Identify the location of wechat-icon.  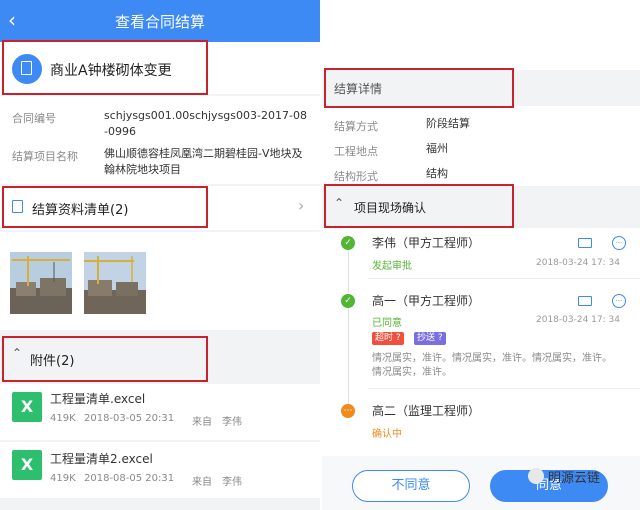
(536, 476).